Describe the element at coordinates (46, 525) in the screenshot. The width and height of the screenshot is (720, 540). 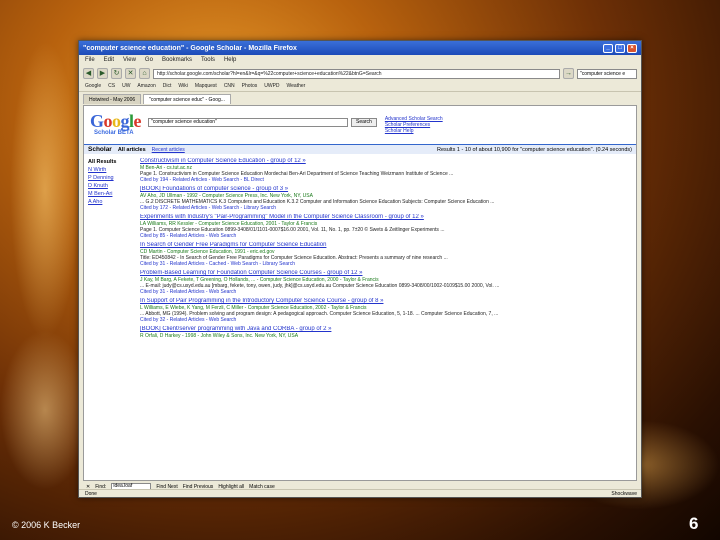
I see `copyright-text: © 2006 K Becker` at that location.